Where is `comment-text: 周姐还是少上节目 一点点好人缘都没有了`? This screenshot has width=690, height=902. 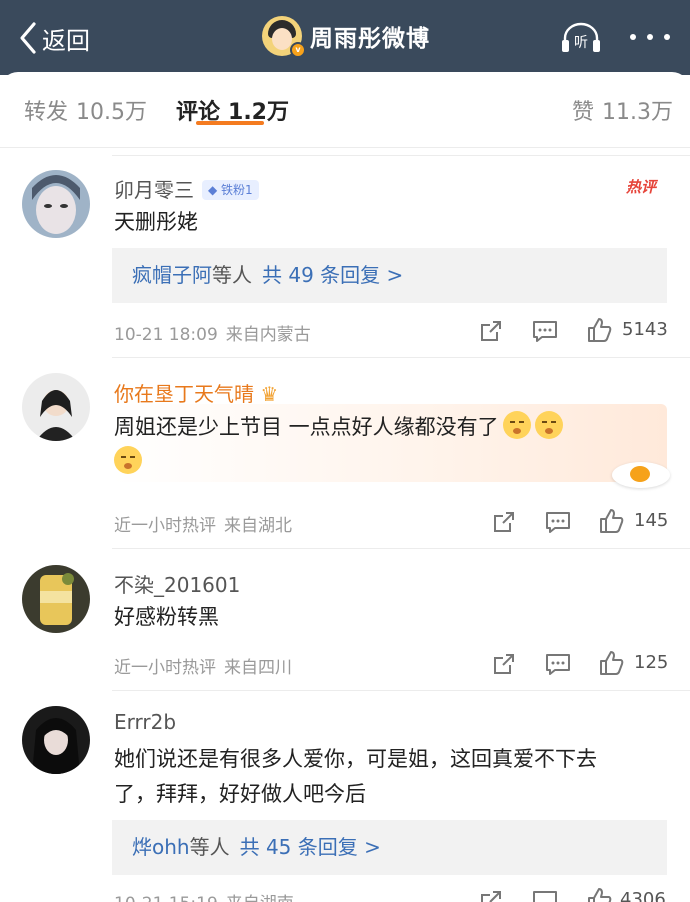
comment-text: 周姐还是少上节目 一点点好人缘都没有了 is located at coordinates (338, 427).